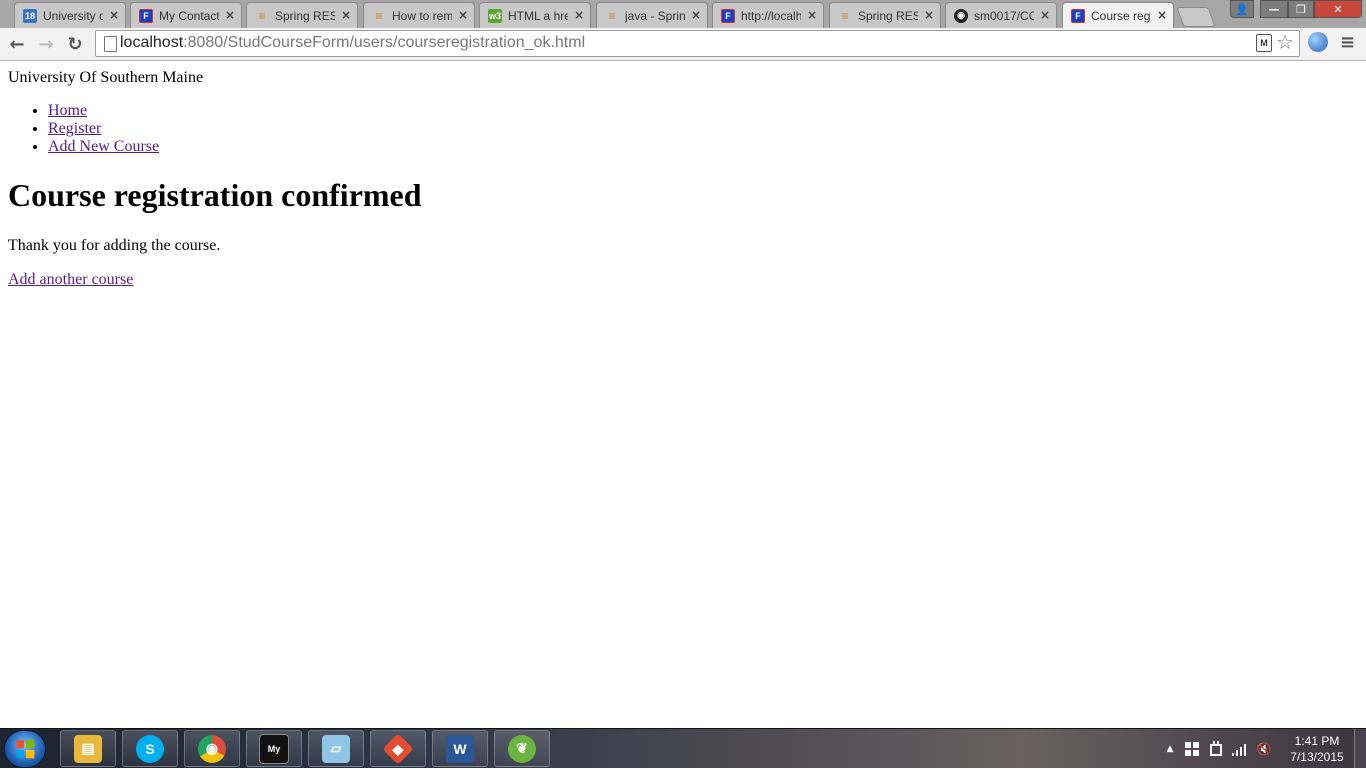 Image resolution: width=1366 pixels, height=769 pixels. What do you see at coordinates (1240, 749) in the screenshot?
I see `network-signal-icon` at bounding box center [1240, 749].